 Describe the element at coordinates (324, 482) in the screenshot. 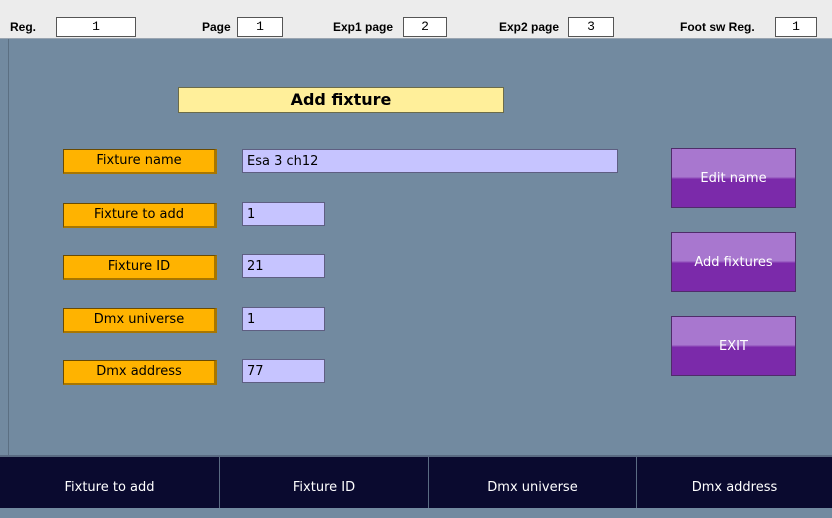

I see `bottom-fixture-id-button: Fixture ID` at that location.